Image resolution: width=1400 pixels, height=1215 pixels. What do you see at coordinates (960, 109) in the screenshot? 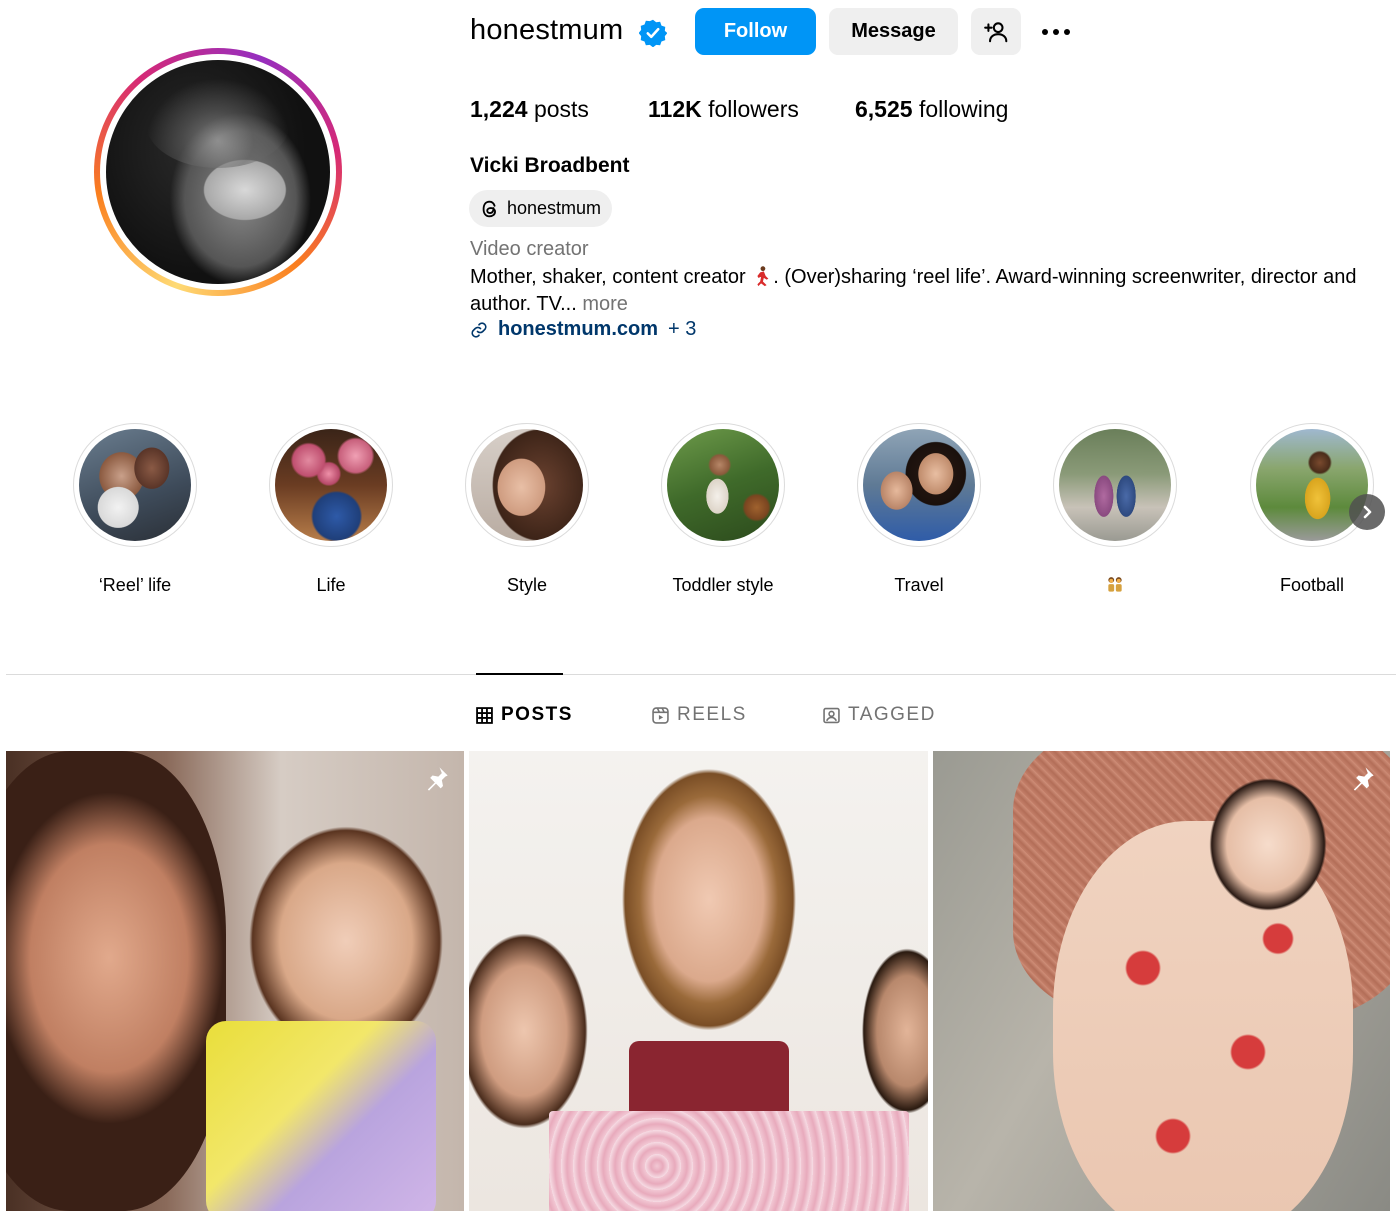
I see `following-label: following` at bounding box center [960, 109].